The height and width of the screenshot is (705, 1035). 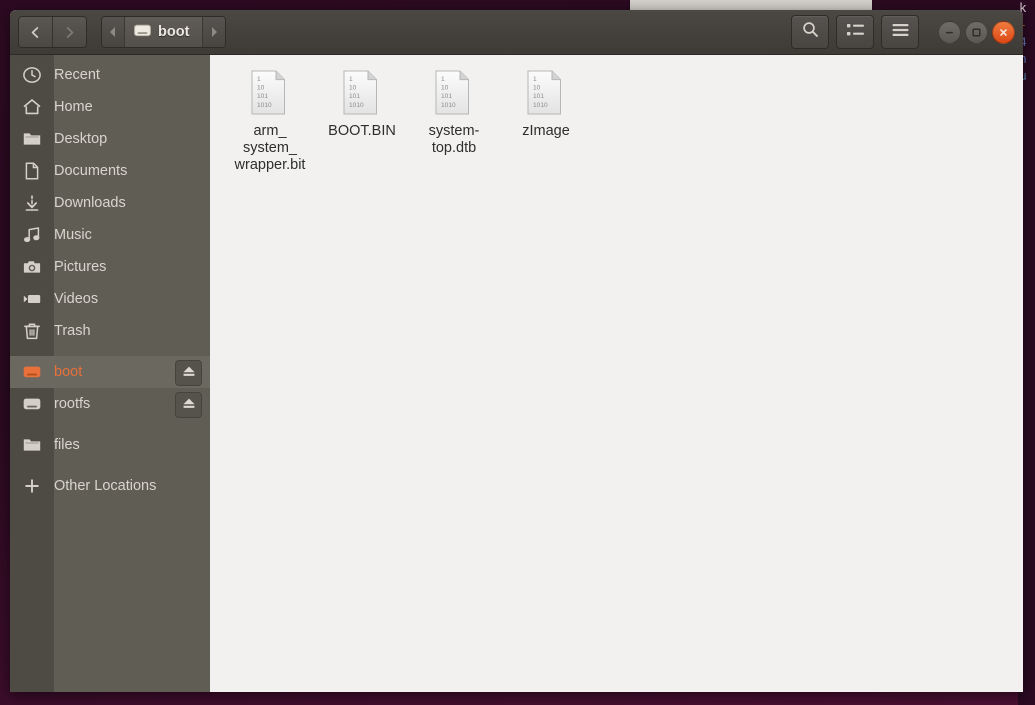 What do you see at coordinates (362, 131) in the screenshot?
I see `file-name-label: BOOT.BIN` at bounding box center [362, 131].